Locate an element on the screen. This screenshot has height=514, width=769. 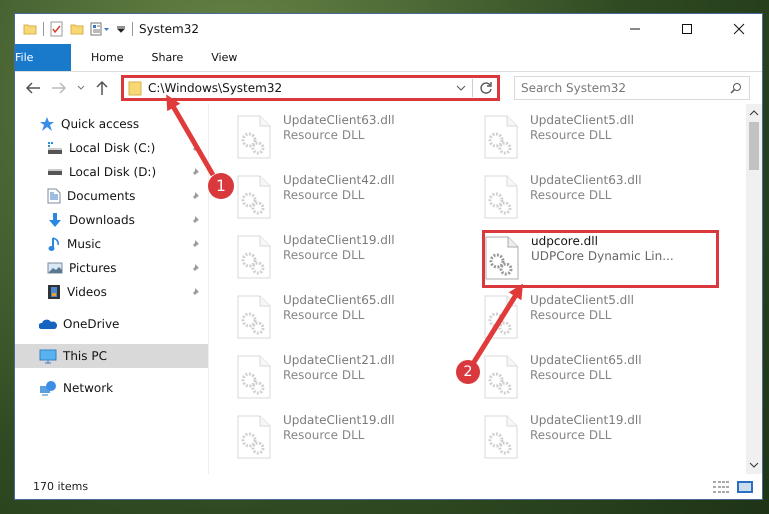
sidebar-item: Music is located at coordinates (111, 244).